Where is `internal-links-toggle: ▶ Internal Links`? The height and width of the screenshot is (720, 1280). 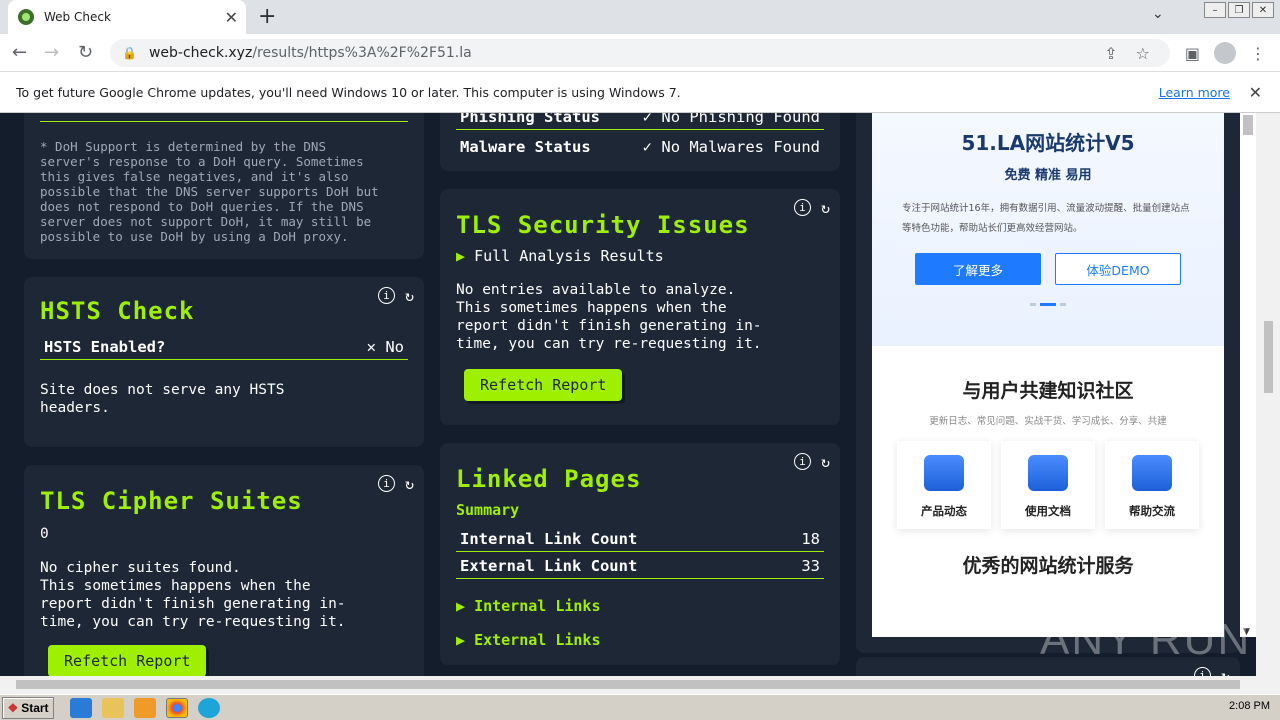 internal-links-toggle: ▶ Internal Links is located at coordinates (528, 606).